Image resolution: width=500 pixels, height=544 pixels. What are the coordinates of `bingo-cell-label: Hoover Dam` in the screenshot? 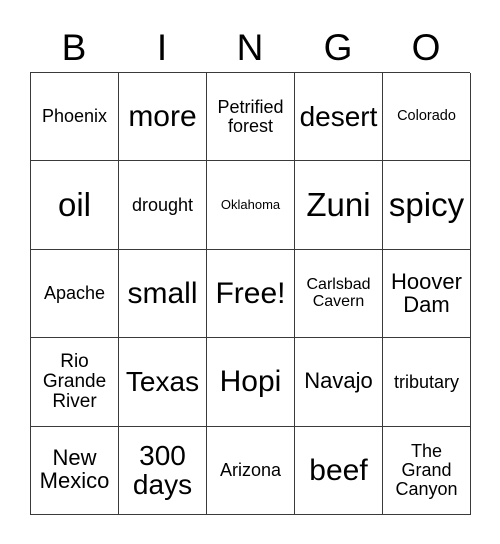 It's located at (426, 292).